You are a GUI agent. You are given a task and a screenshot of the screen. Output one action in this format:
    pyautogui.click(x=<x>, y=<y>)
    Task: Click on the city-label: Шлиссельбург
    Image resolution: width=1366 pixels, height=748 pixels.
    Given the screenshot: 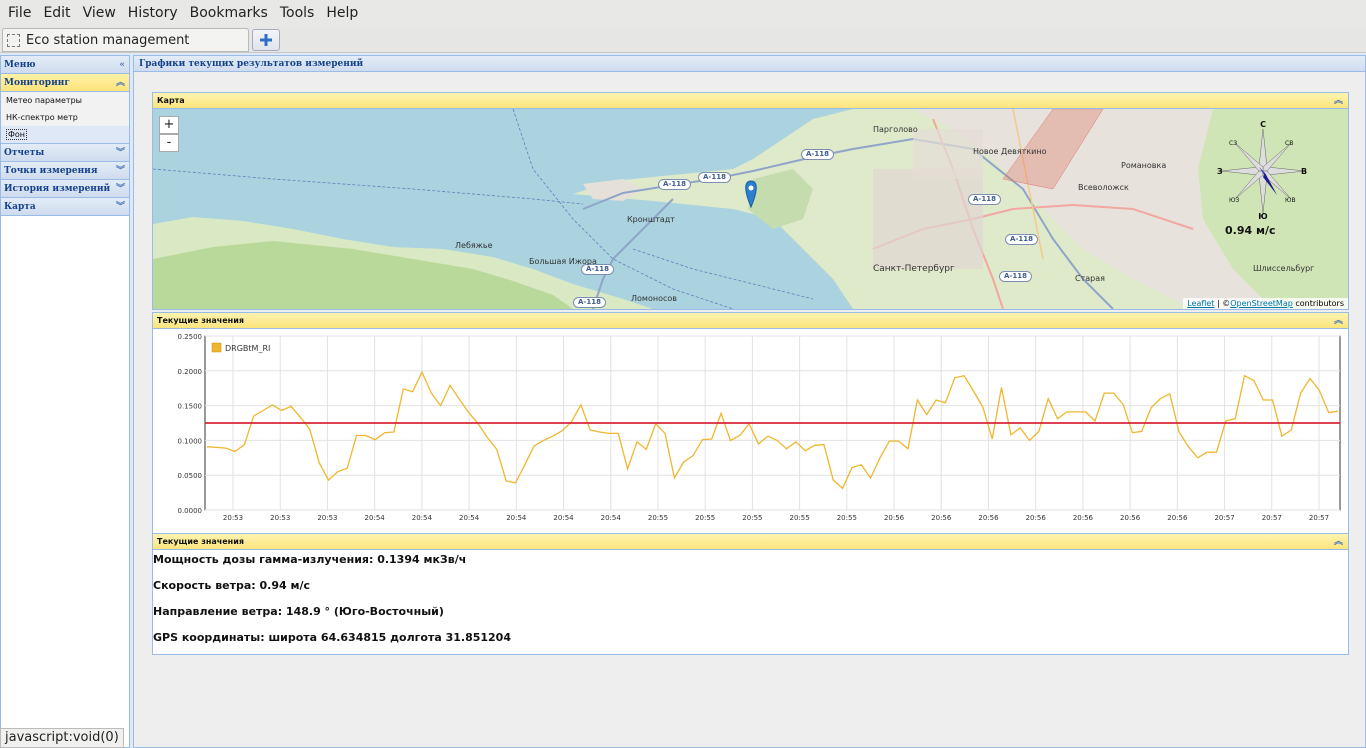 What is the action you would take?
    pyautogui.click(x=1284, y=268)
    